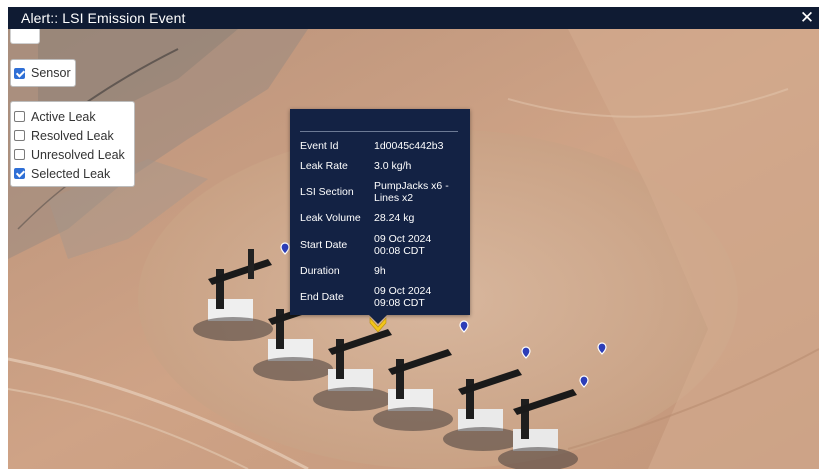 The image size is (819, 469). What do you see at coordinates (19, 73) in the screenshot?
I see `sensor-checkbox` at bounding box center [19, 73].